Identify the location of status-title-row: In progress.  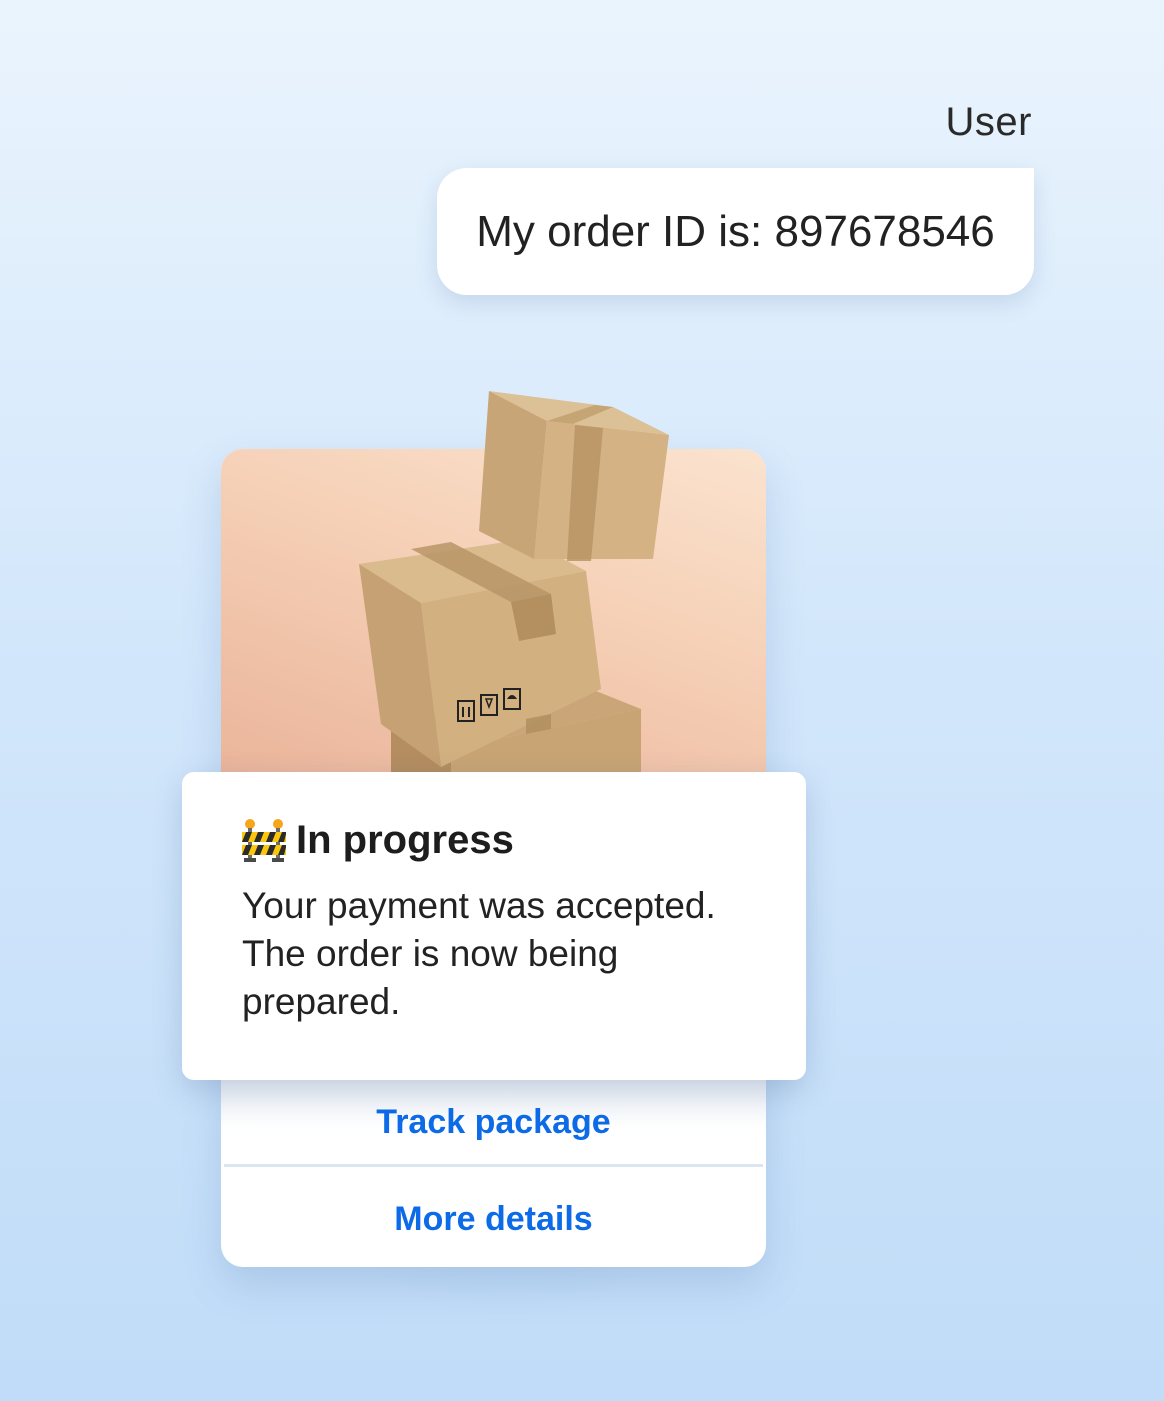
(377, 840).